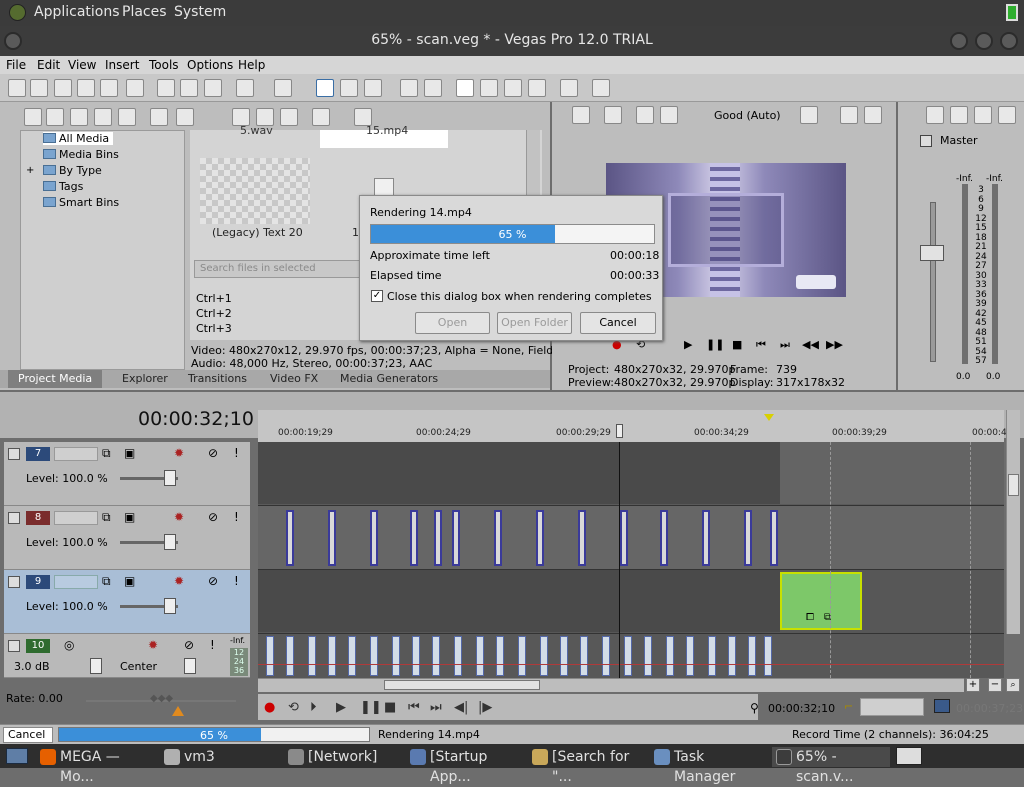  Describe the element at coordinates (613, 115) in the screenshot. I see `external-monitor-icon` at that location.